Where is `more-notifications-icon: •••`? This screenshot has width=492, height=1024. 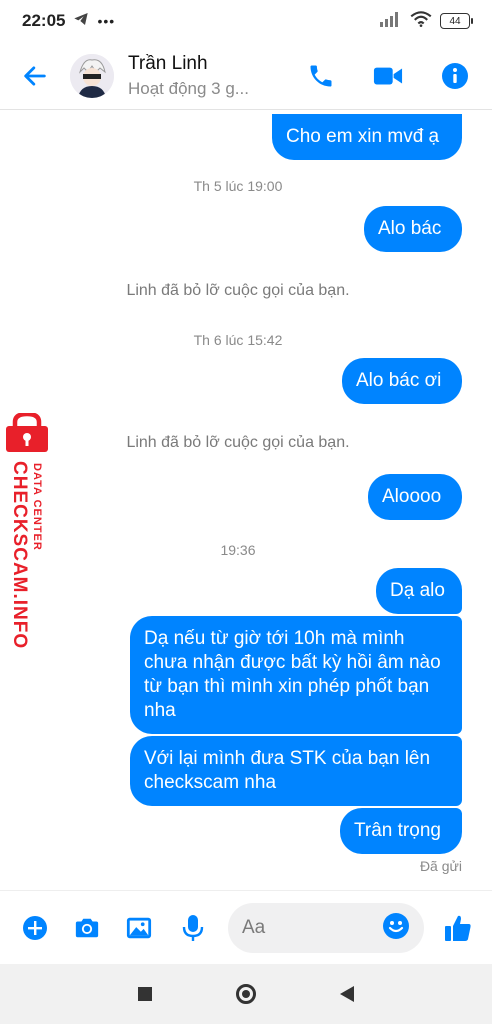 more-notifications-icon: ••• is located at coordinates (106, 21).